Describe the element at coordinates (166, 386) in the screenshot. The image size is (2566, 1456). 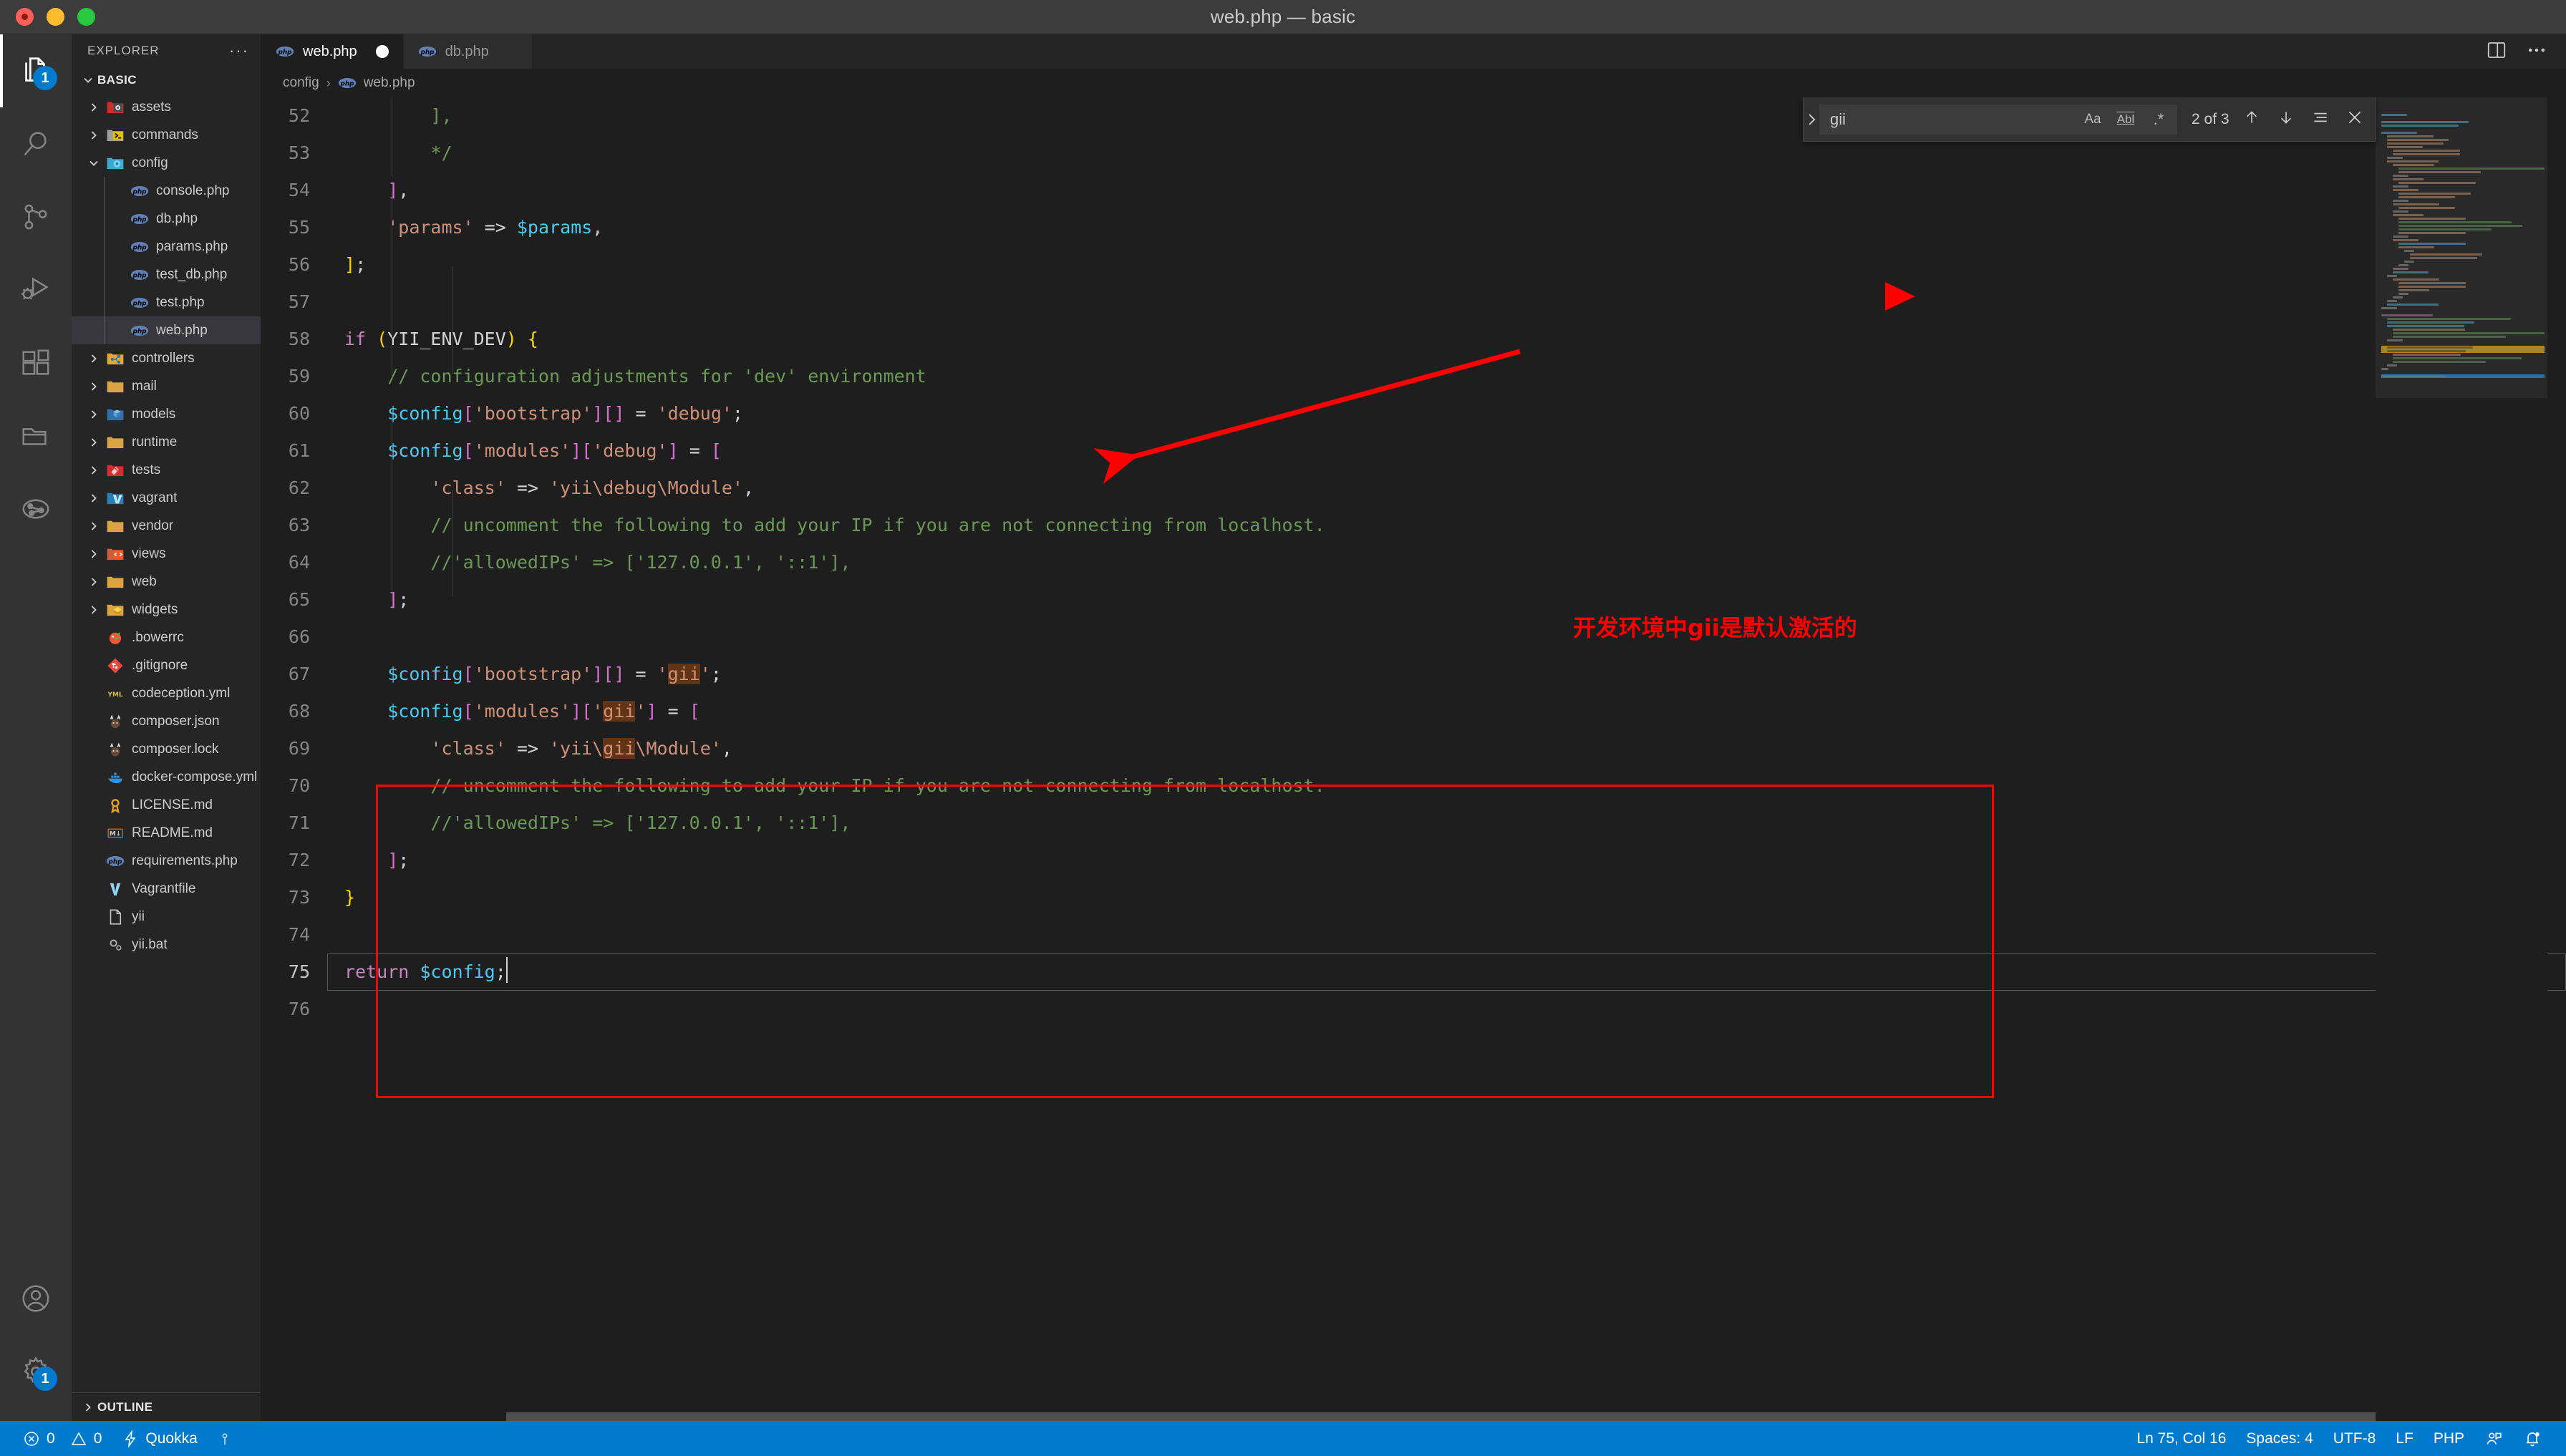
I see `tree-folder-mail: mail` at that location.